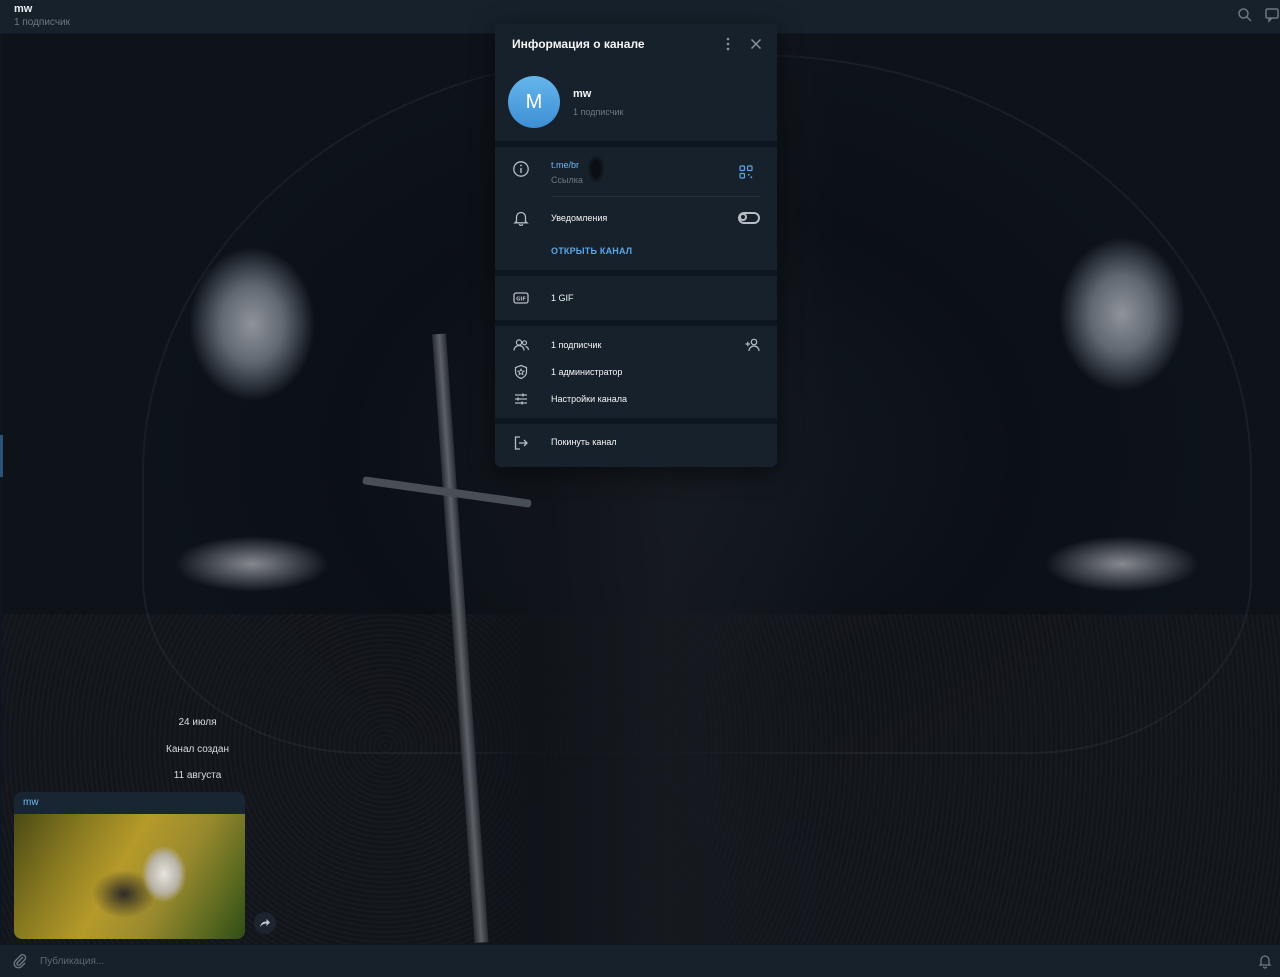 This screenshot has width=1280, height=977. What do you see at coordinates (521, 443) in the screenshot?
I see `leave-icon` at bounding box center [521, 443].